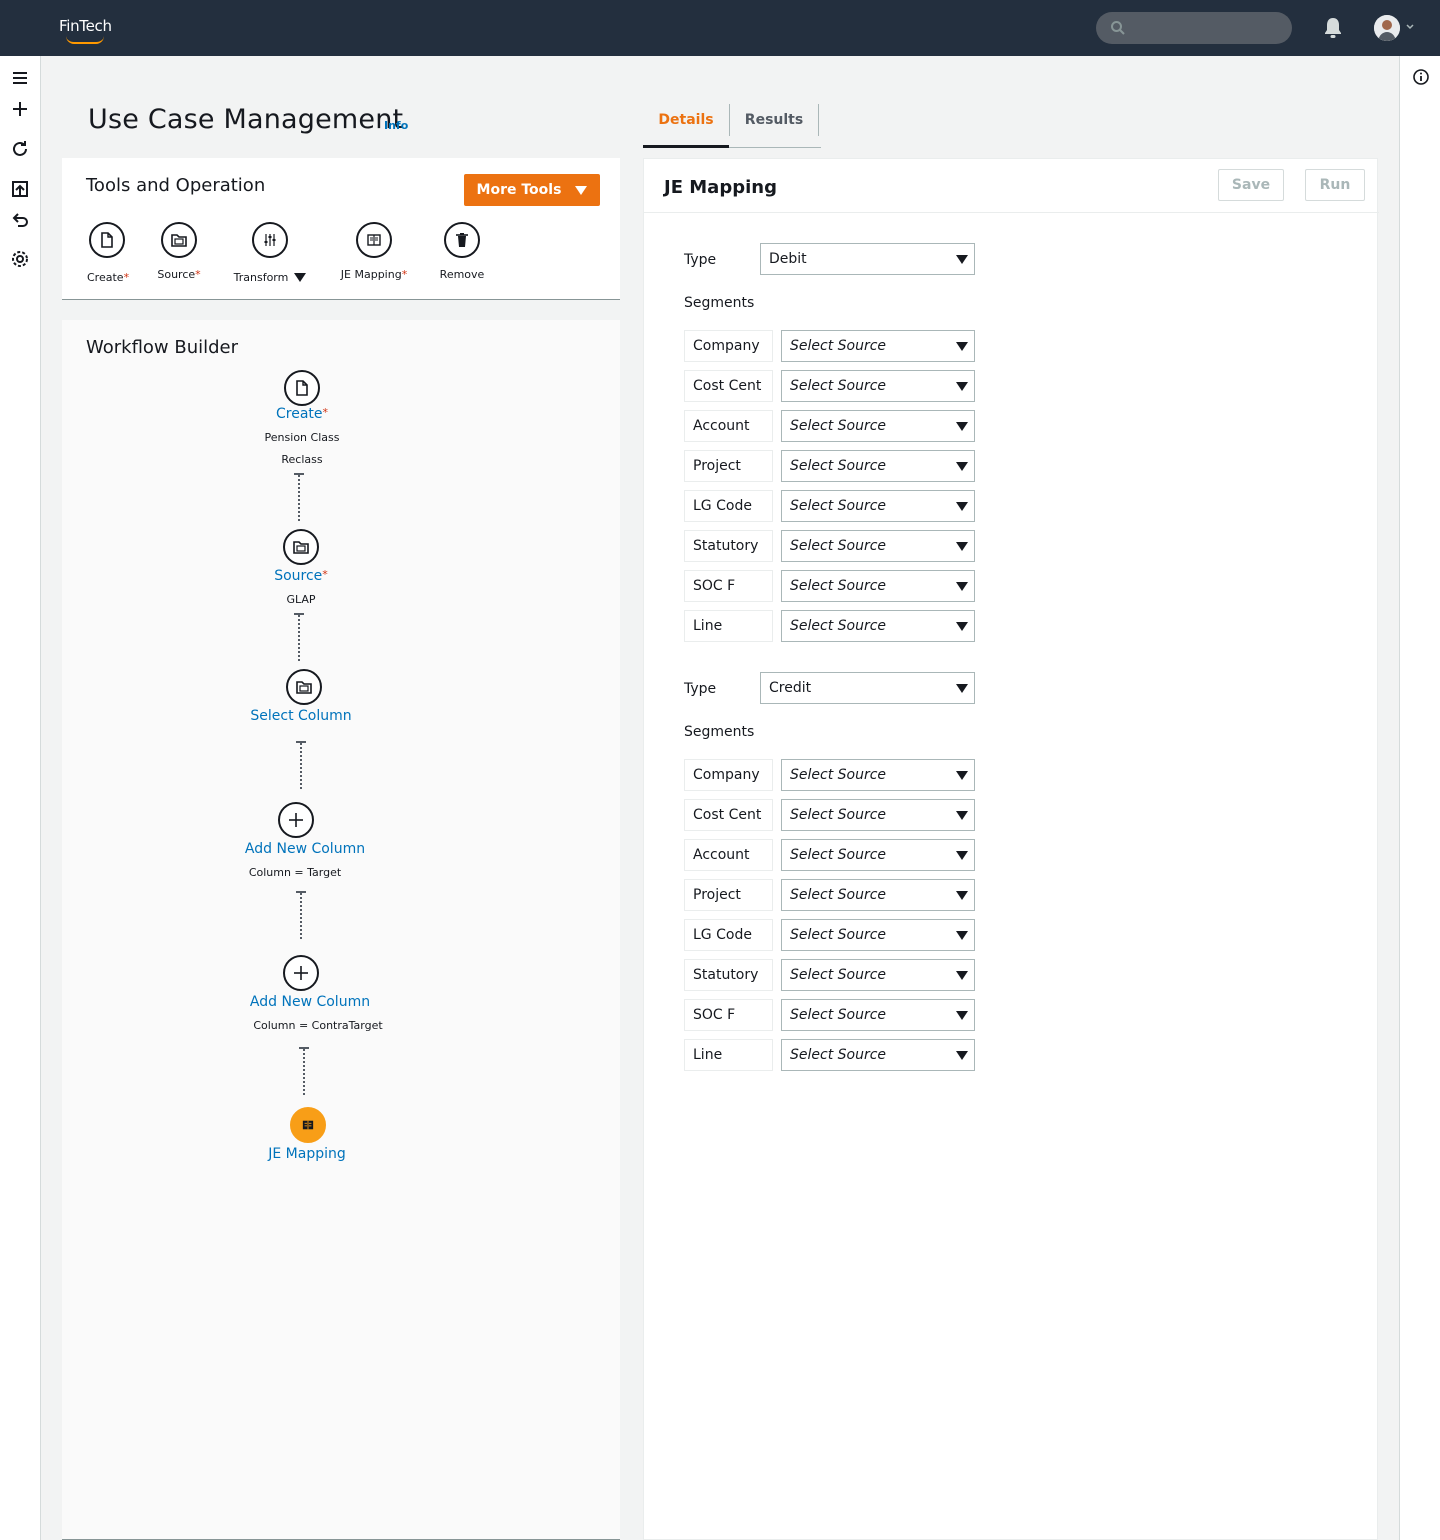 The height and width of the screenshot is (1540, 1440). What do you see at coordinates (1335, 185) in the screenshot?
I see `run-button: Run` at bounding box center [1335, 185].